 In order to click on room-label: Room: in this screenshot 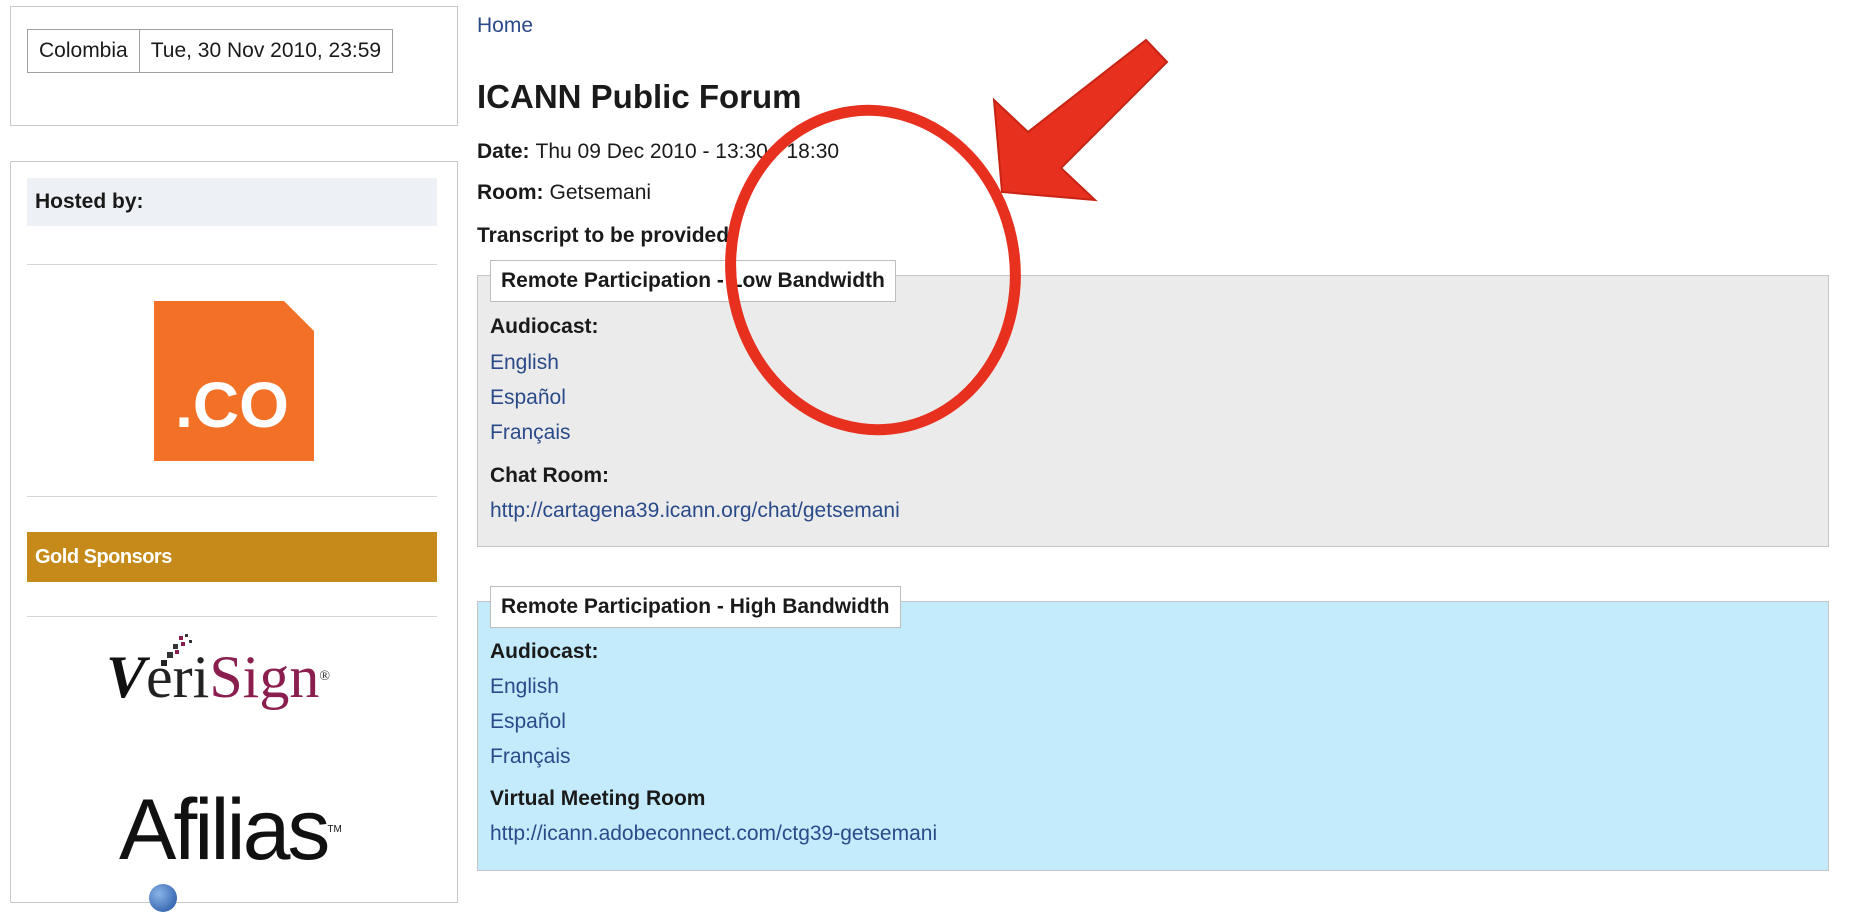, I will do `click(510, 192)`.